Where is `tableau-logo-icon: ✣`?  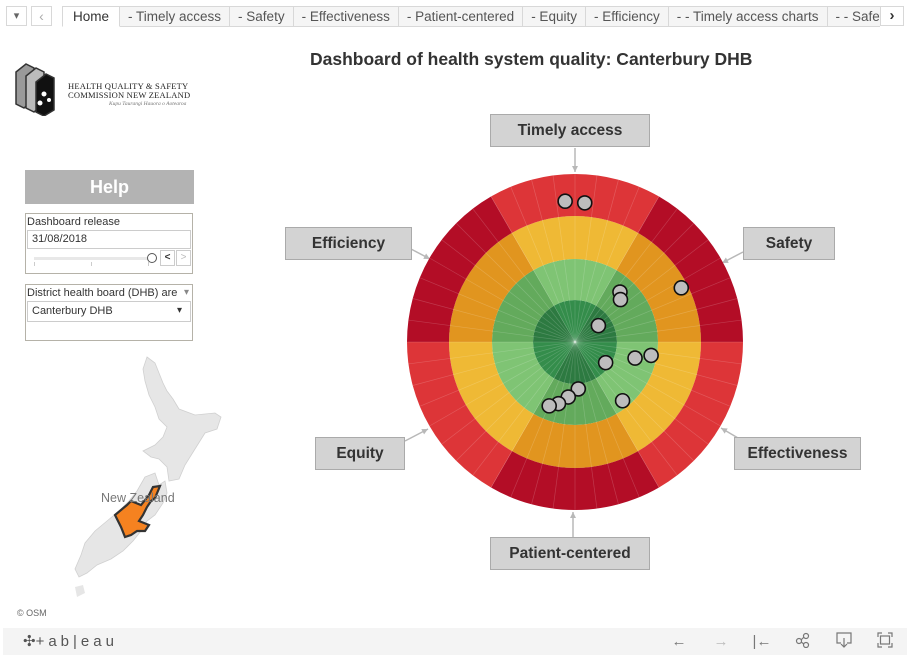
tableau-logo-icon: ✣ is located at coordinates (29, 641).